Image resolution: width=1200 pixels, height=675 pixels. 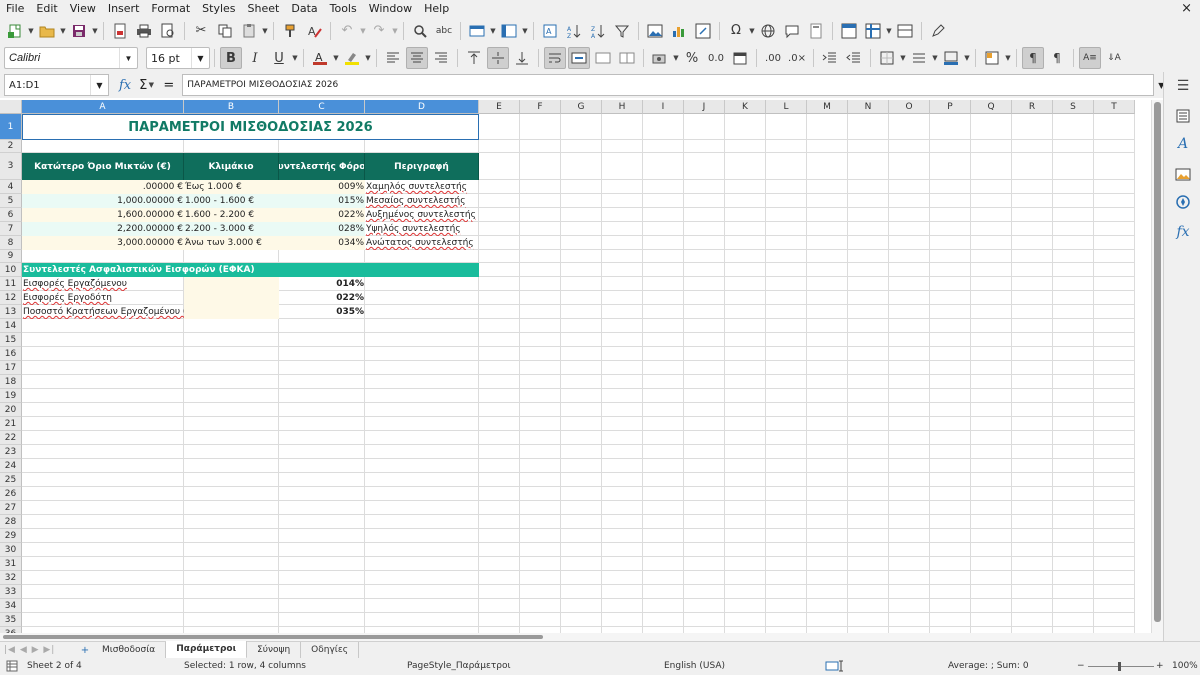 I want to click on vertical-scrollbar, so click(x=1157, y=366).